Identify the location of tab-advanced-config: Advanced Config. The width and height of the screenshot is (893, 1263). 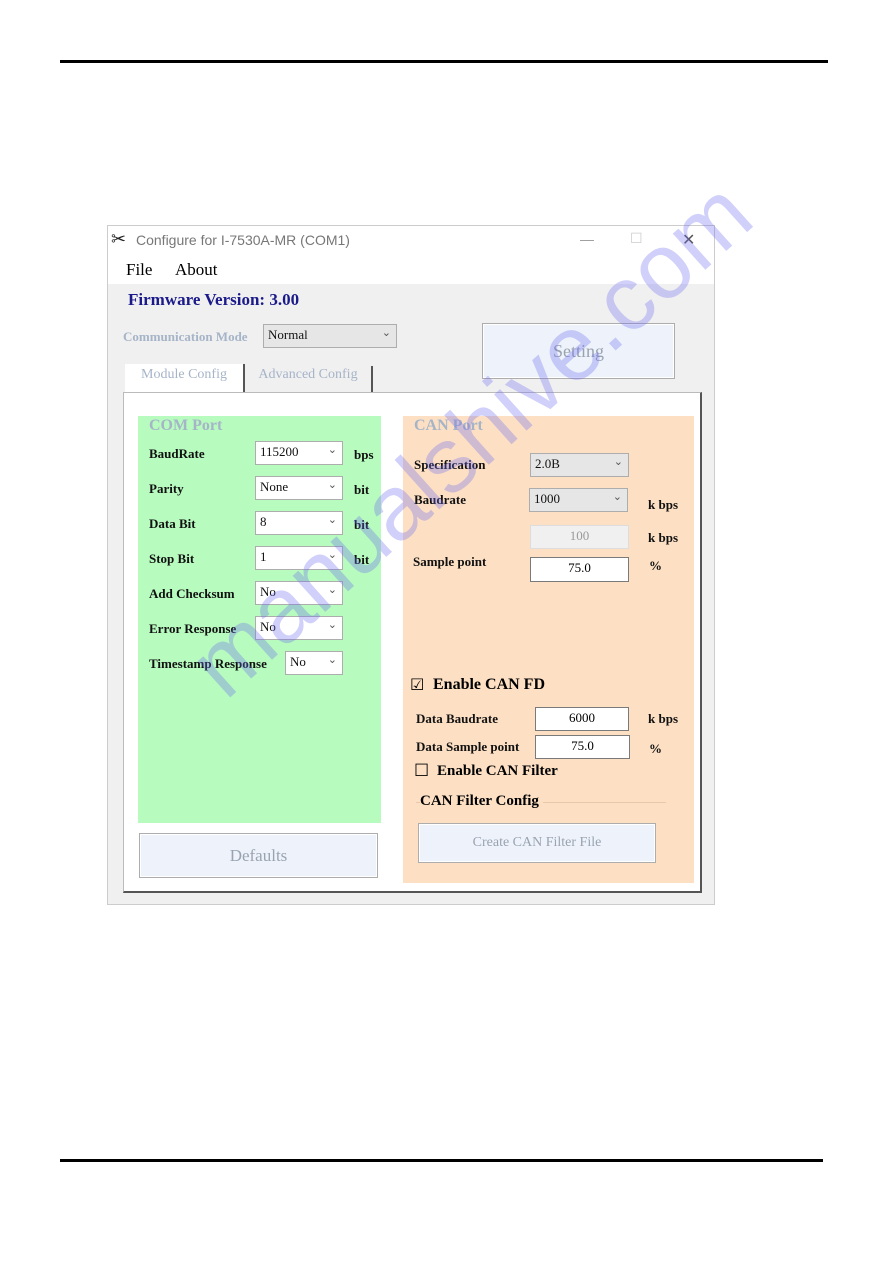
(309, 379).